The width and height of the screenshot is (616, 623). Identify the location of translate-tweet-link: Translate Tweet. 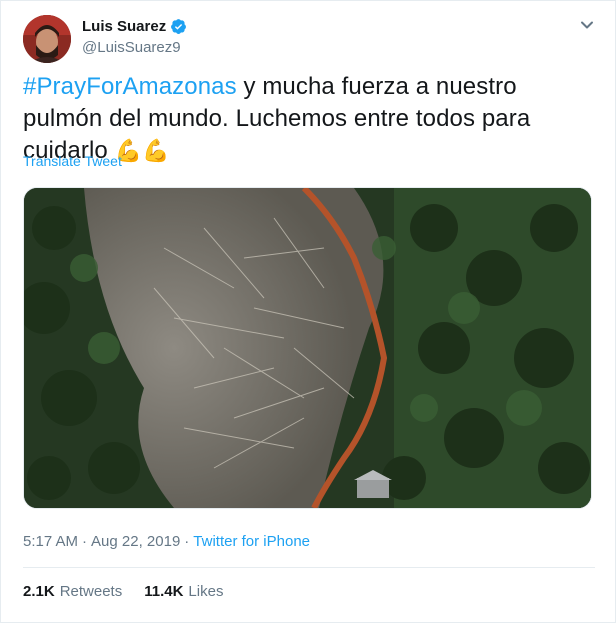
(72, 161).